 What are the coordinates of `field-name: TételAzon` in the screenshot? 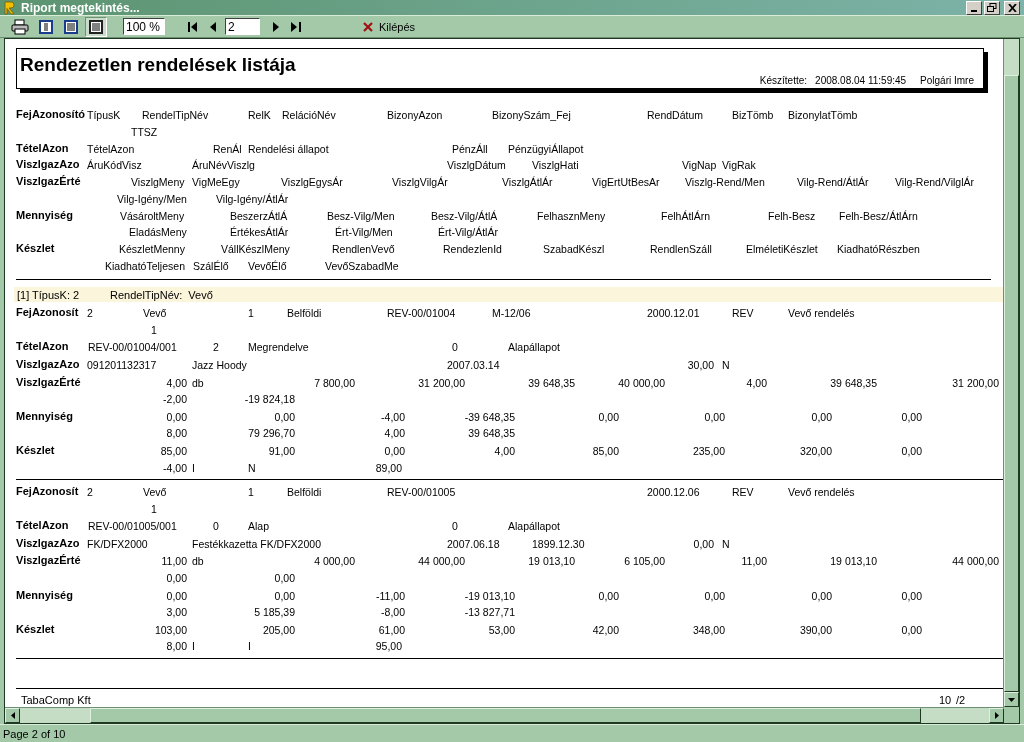 It's located at (111, 148).